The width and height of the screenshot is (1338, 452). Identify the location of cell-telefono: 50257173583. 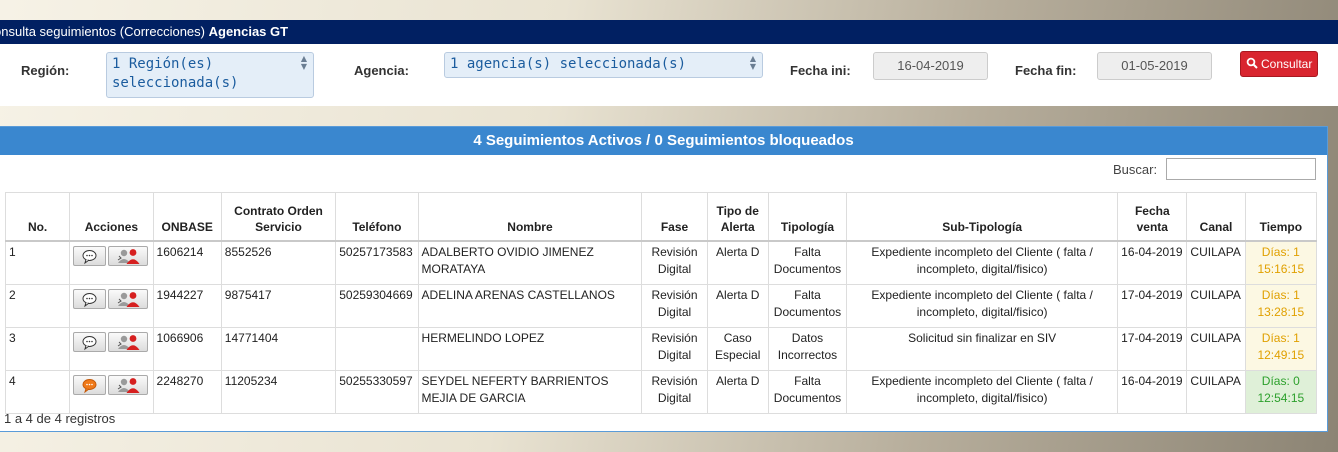
(377, 262).